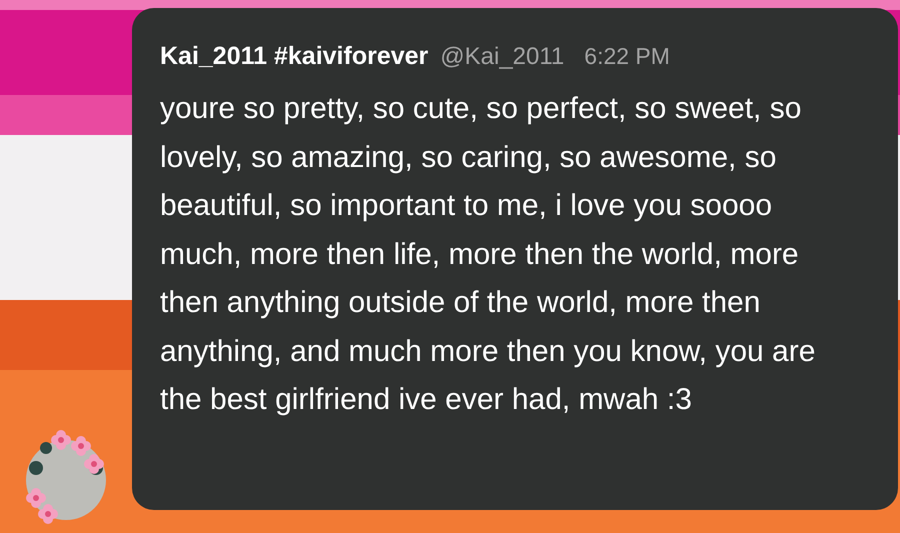  What do you see at coordinates (627, 56) in the screenshot?
I see `timestamp: 6:22 PM` at bounding box center [627, 56].